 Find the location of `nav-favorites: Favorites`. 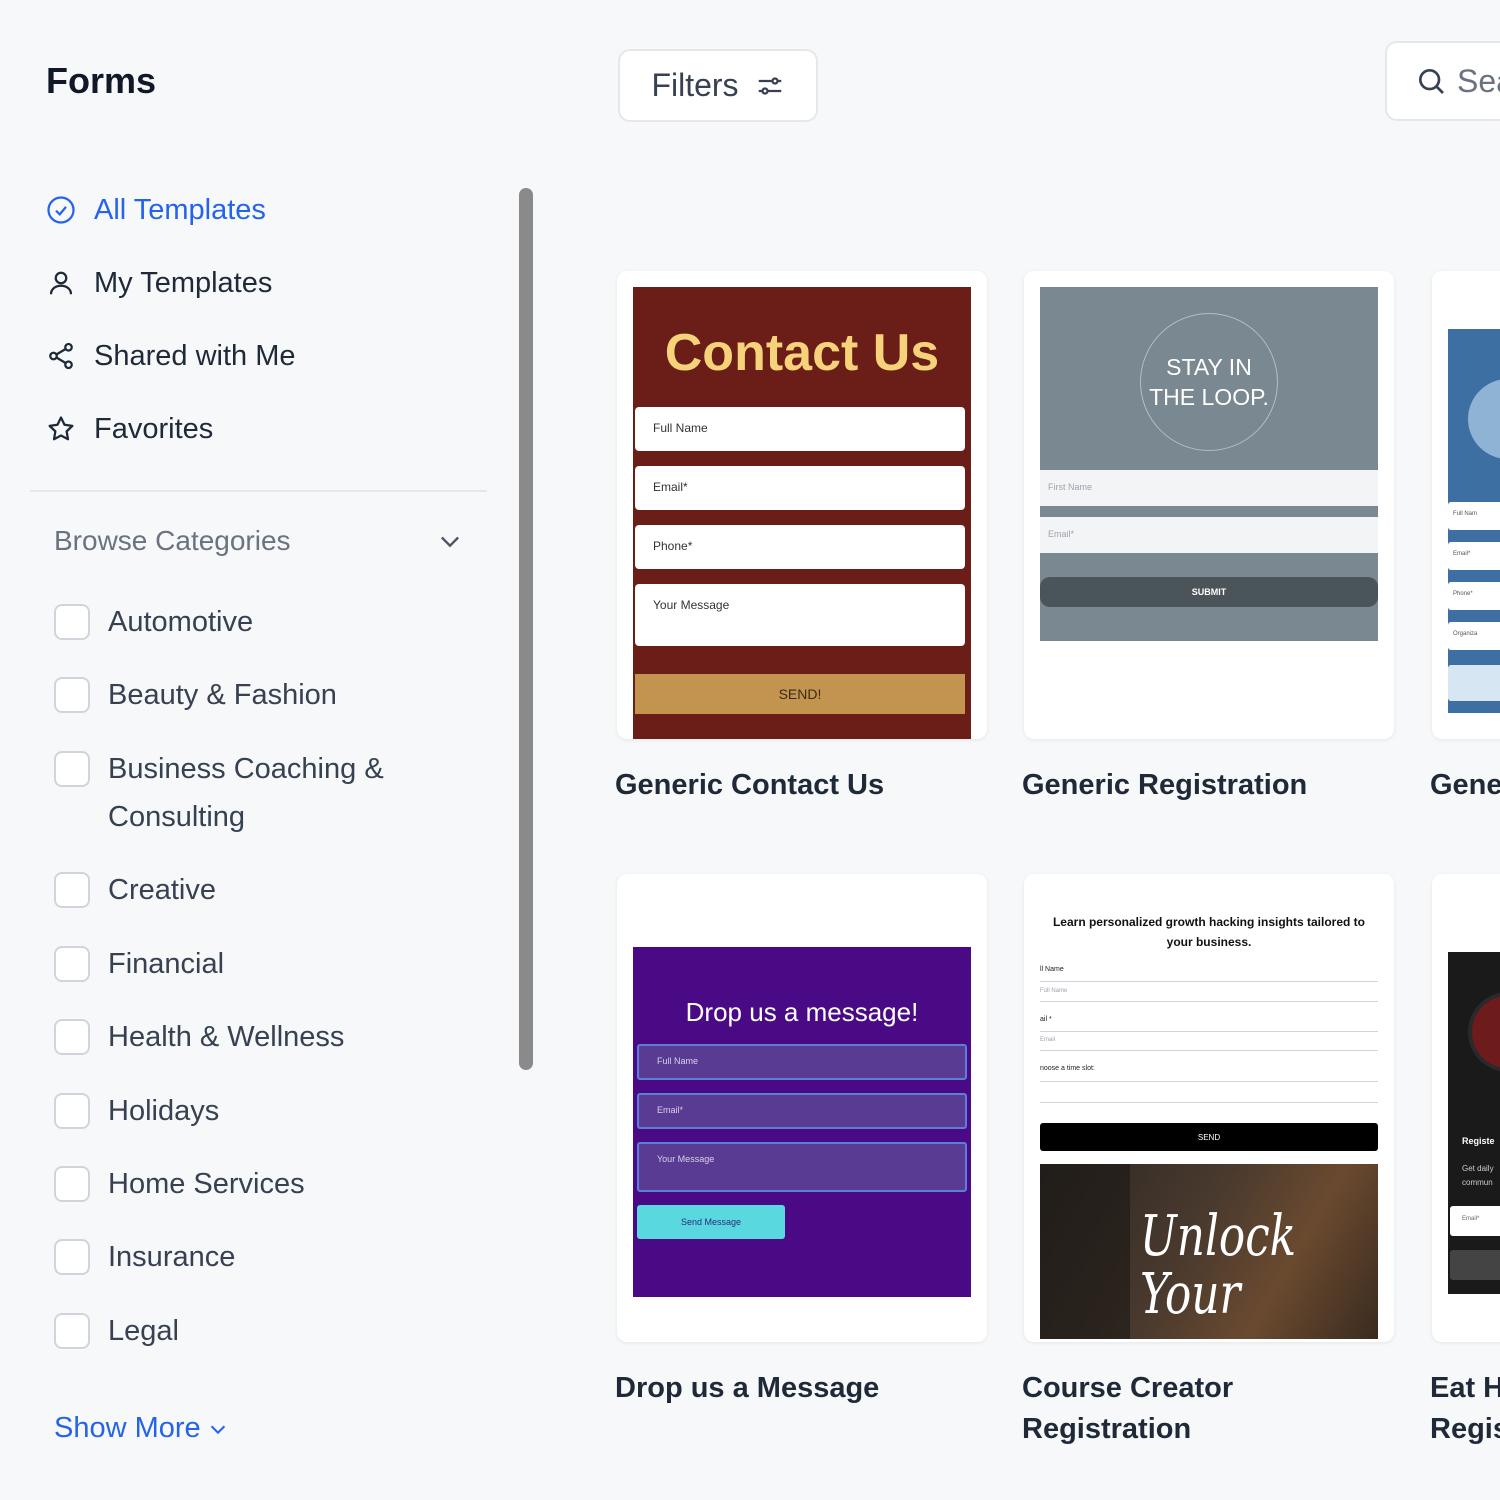

nav-favorites: Favorites is located at coordinates (129, 429).